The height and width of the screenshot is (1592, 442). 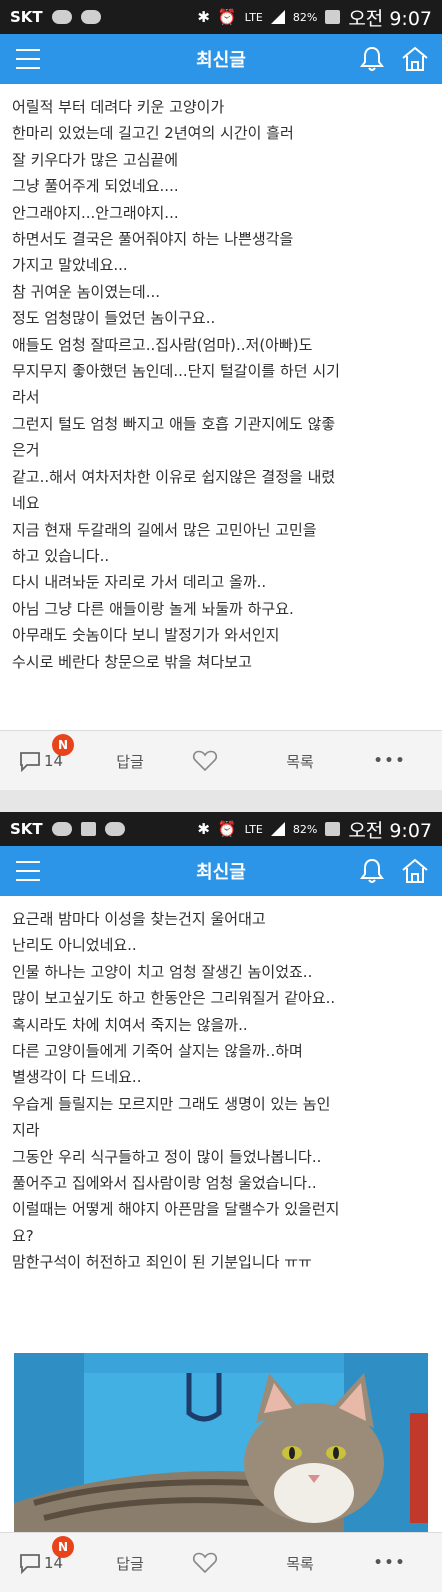 What do you see at coordinates (114, 318) in the screenshot?
I see `post-line: 정도 엄청많이 들었던 놈이구요..` at bounding box center [114, 318].